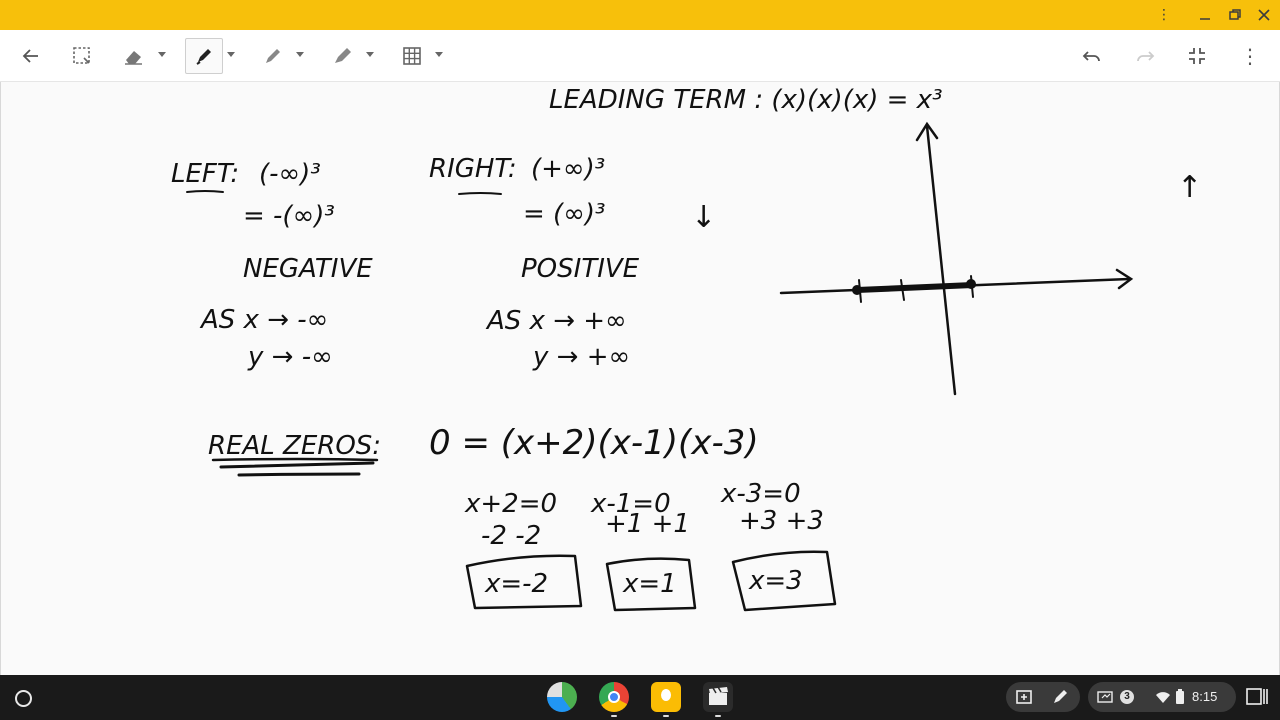 This screenshot has width=1280, height=720. Describe the element at coordinates (562, 697) in the screenshot. I see `maps-icon` at that location.